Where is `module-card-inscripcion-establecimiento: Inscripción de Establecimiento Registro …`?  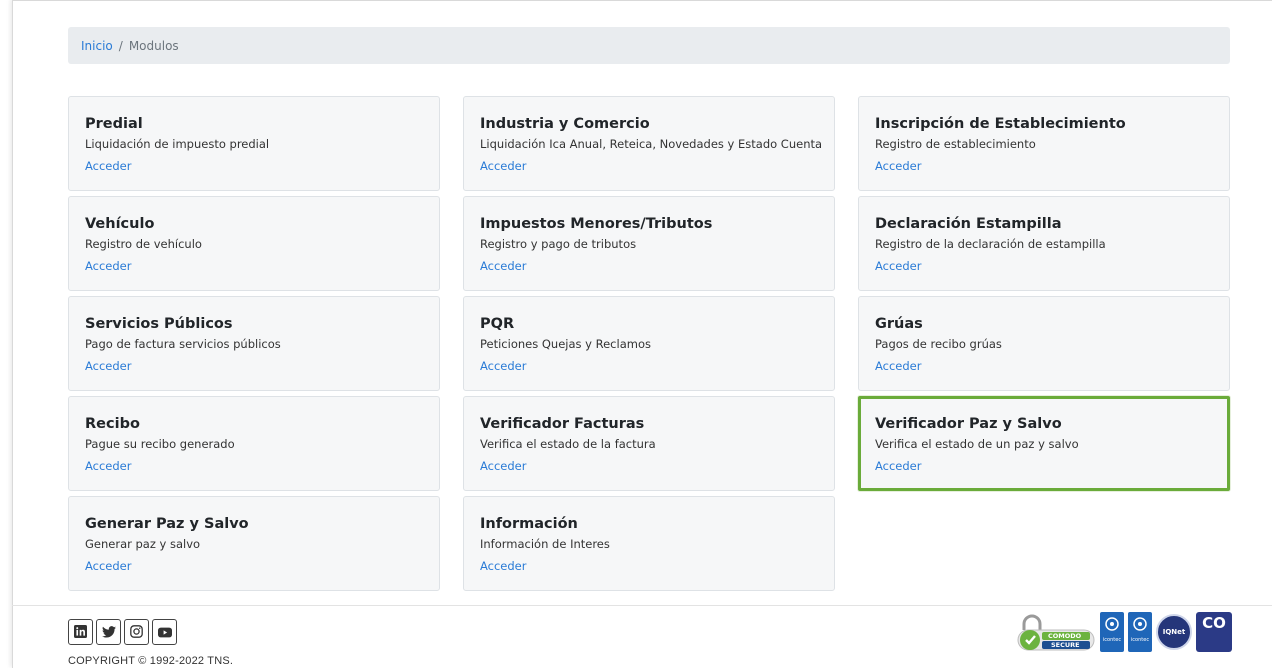
module-card-inscripcion-establecimiento: Inscripción de Establecimiento Registro … is located at coordinates (1044, 143).